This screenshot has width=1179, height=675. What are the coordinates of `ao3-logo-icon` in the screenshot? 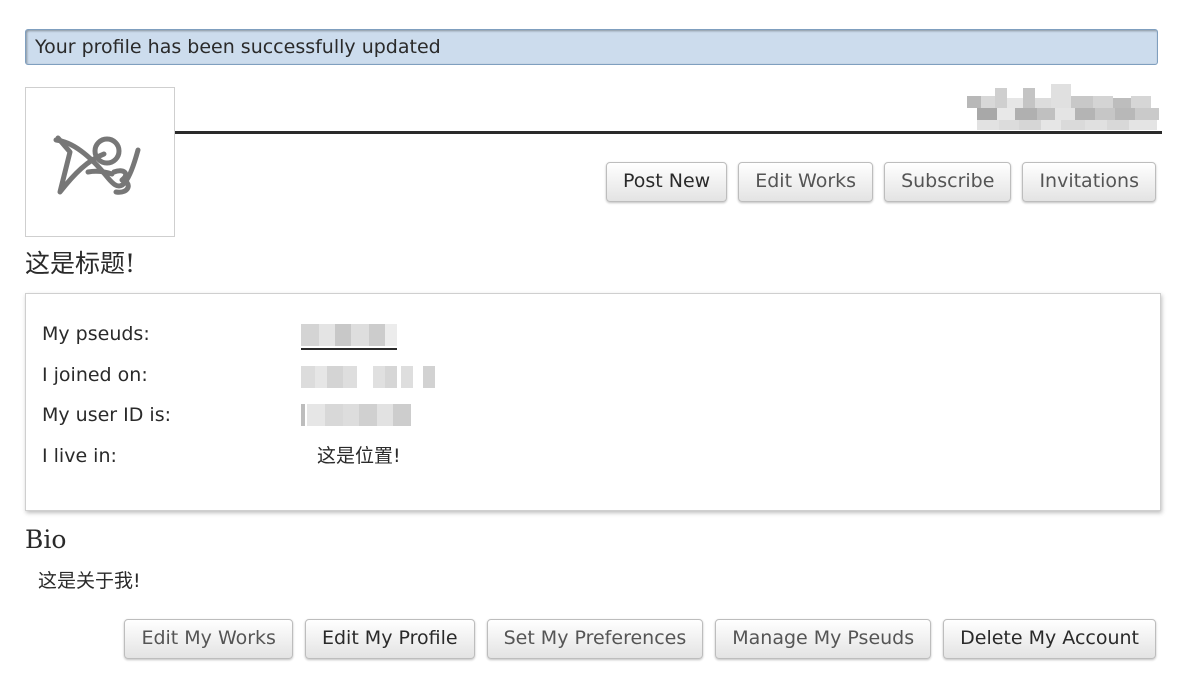 It's located at (97, 165).